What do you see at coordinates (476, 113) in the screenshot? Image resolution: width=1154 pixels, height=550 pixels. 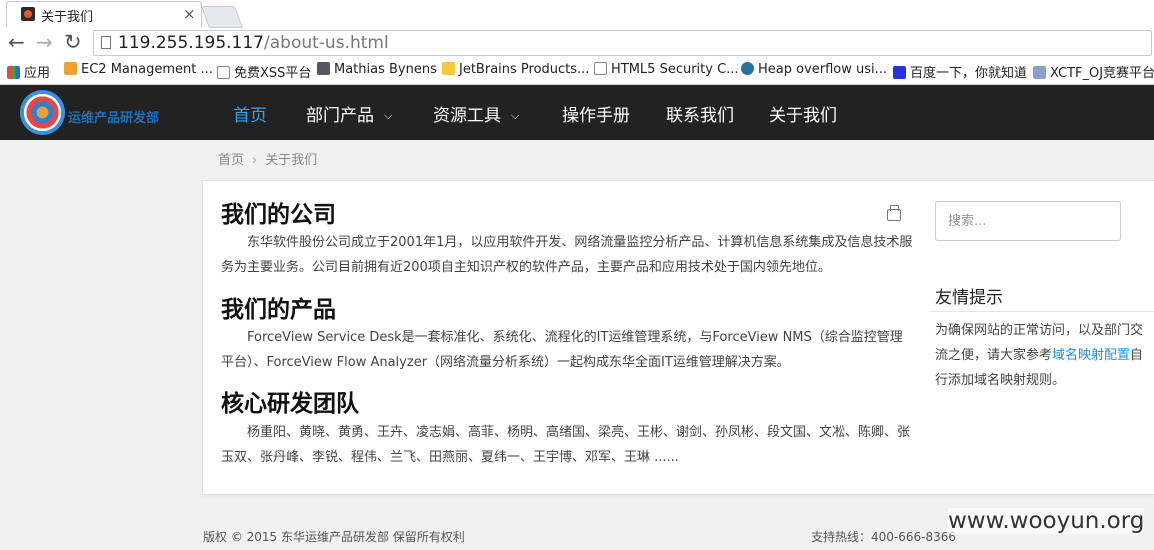 I see `nav-tools: 资源工具 ⌵` at bounding box center [476, 113].